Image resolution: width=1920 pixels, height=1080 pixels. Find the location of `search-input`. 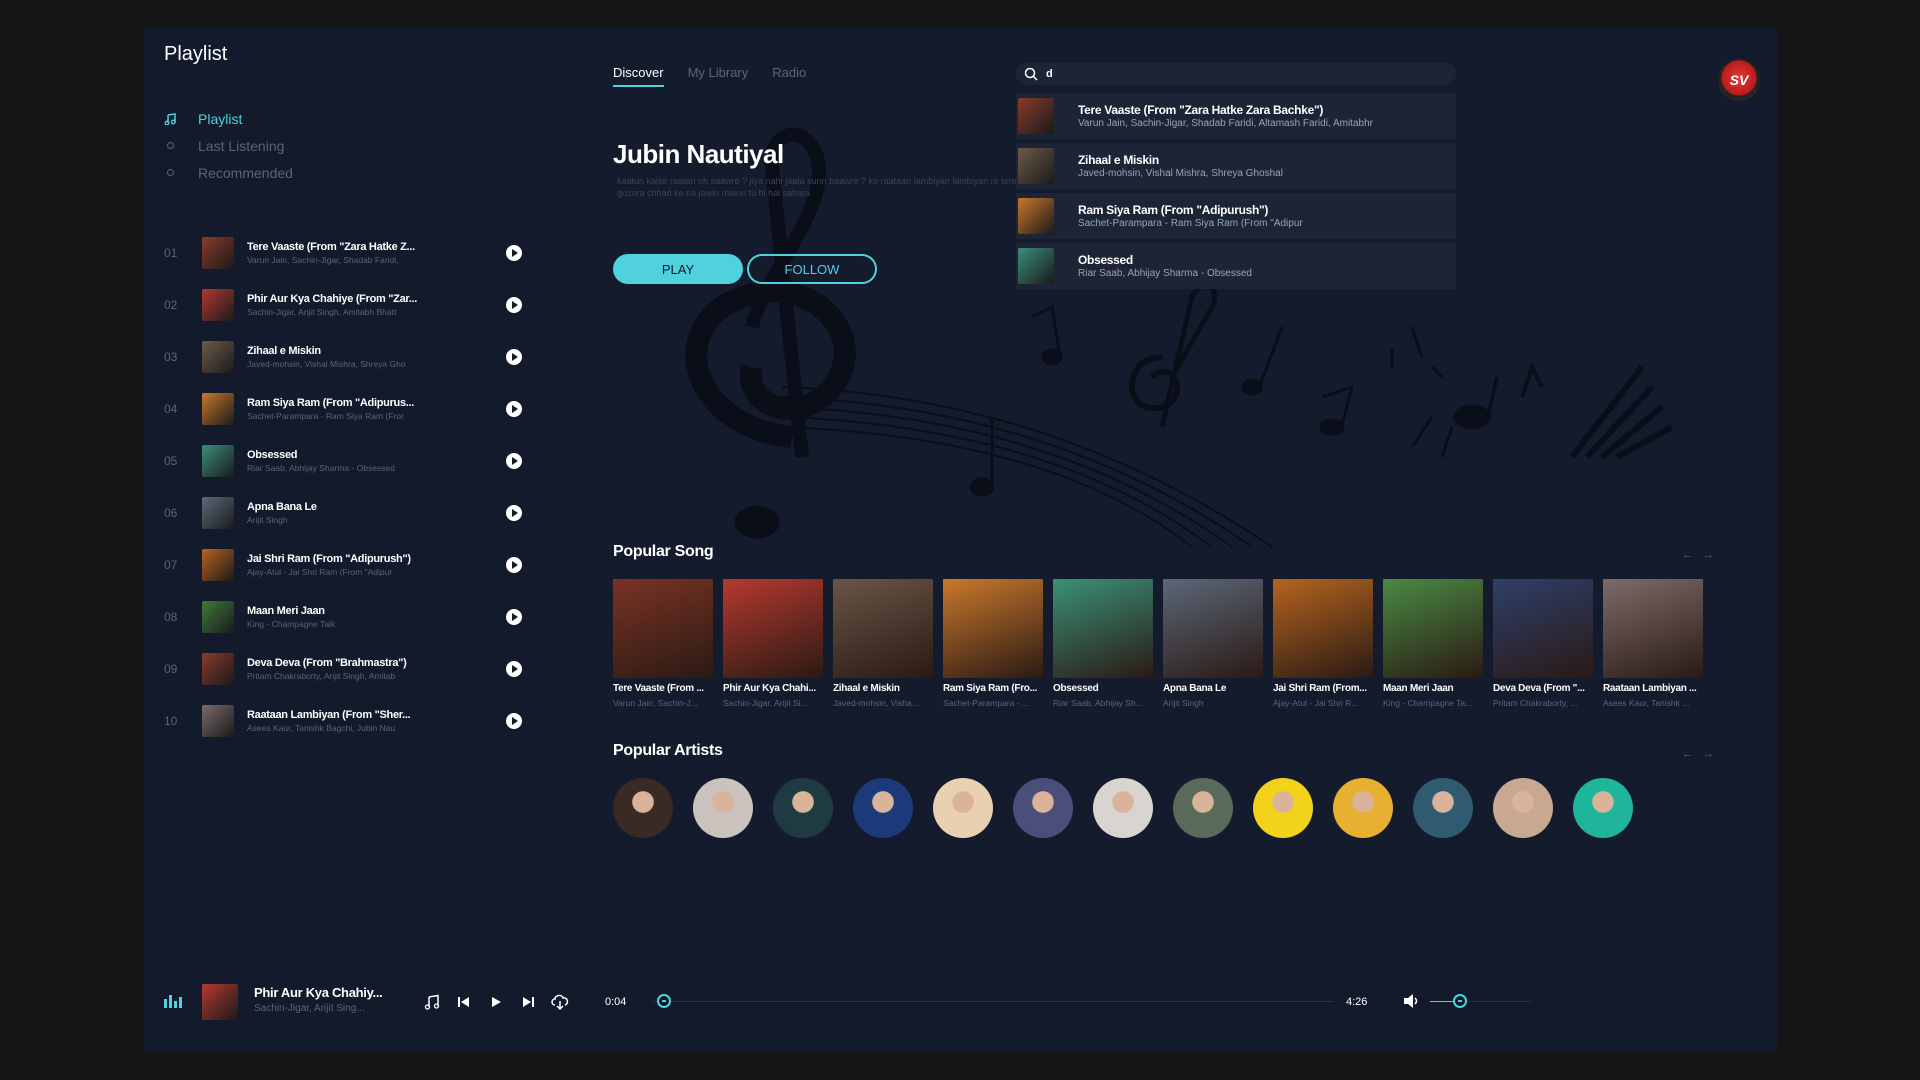

search-input is located at coordinates (1236, 74).